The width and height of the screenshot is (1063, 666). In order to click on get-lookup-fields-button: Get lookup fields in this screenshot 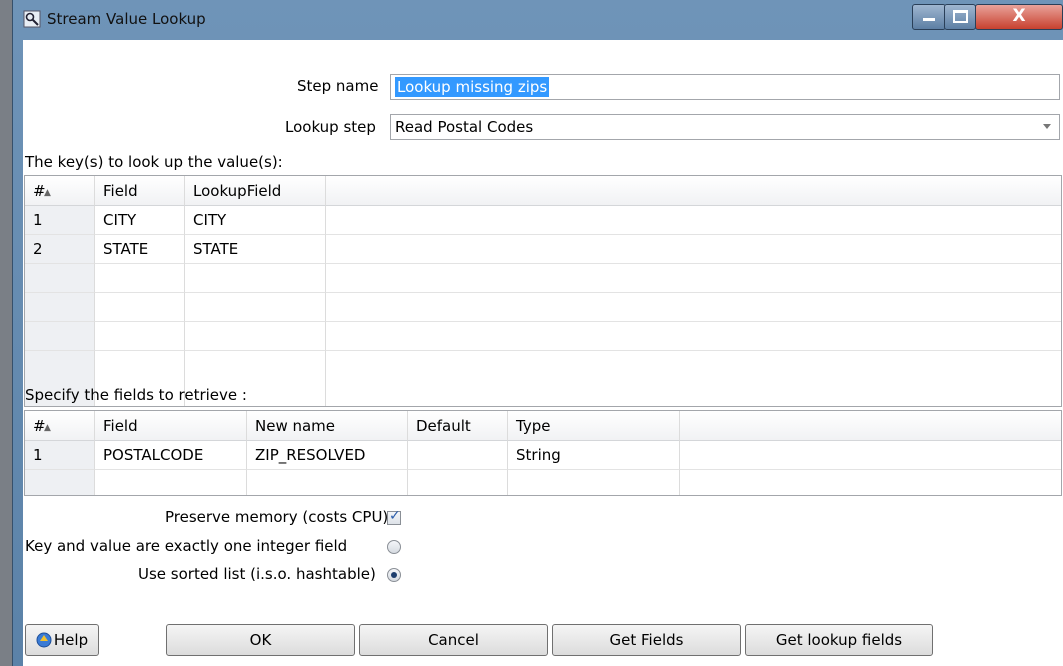, I will do `click(839, 640)`.